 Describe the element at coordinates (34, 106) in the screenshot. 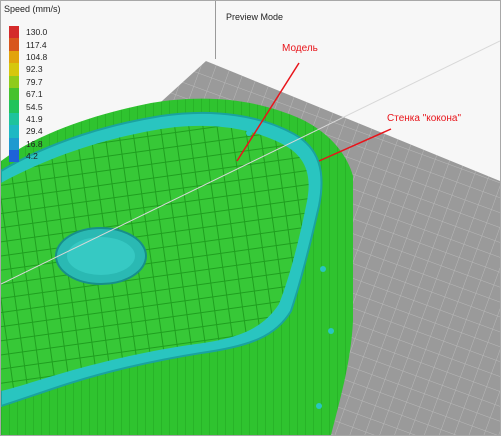

I see `legend-label: 54.5` at that location.